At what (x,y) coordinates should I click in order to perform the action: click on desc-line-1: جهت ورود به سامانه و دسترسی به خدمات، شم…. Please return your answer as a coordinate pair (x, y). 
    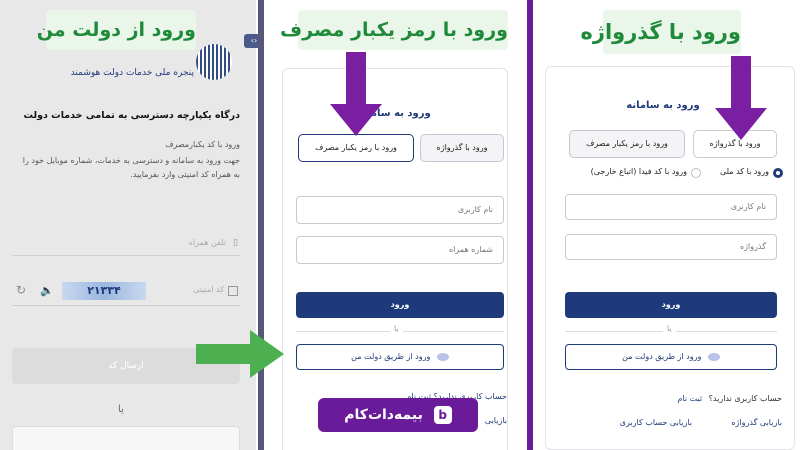
    Looking at the image, I should click on (131, 160).